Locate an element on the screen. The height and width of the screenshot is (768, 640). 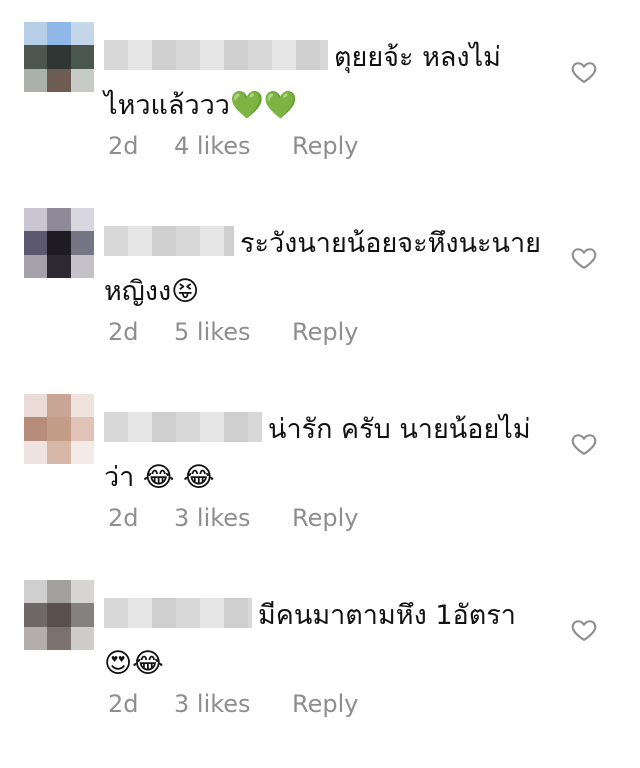
comment-emojis: 😝 is located at coordinates (185, 291).